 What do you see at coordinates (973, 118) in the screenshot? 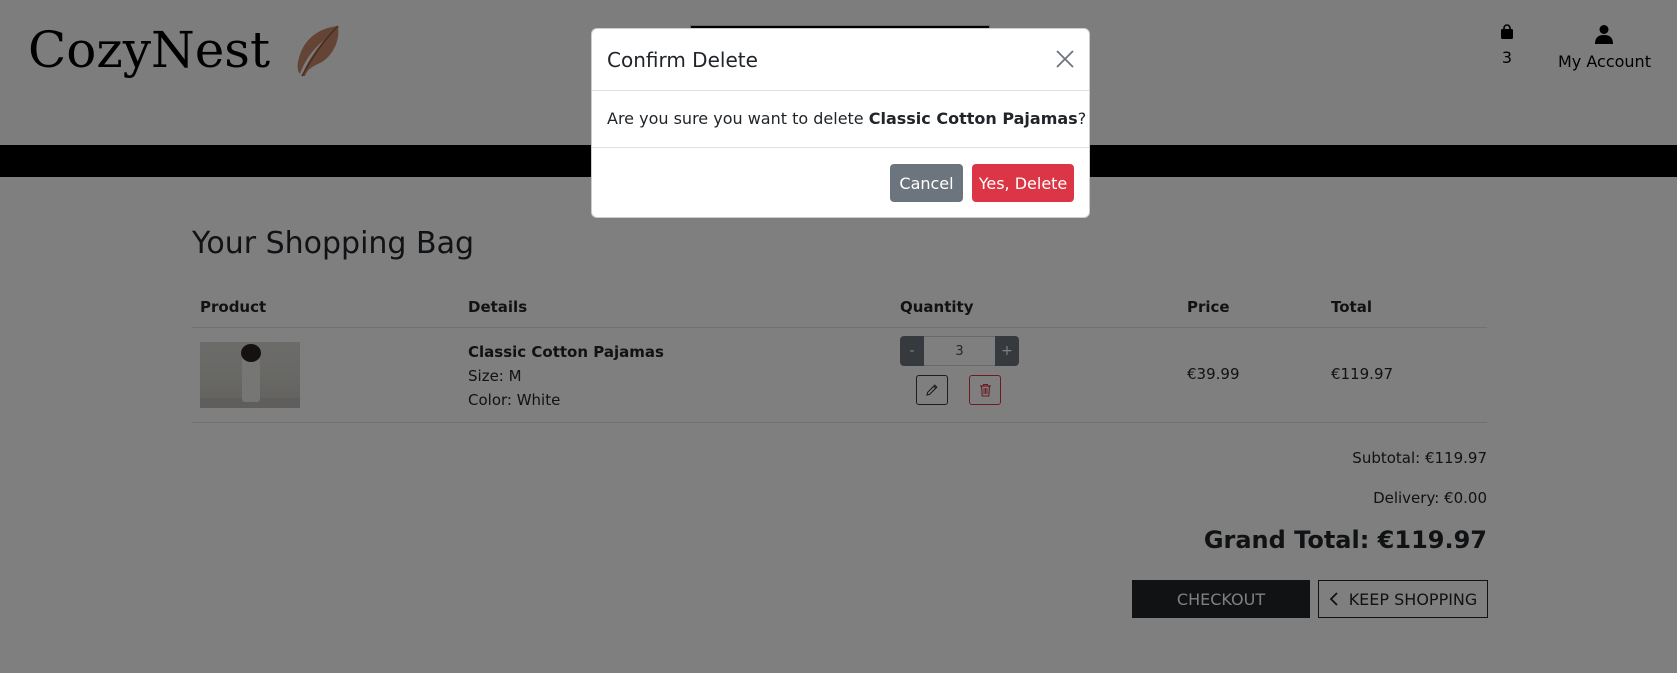
I see `modal-item-name: Classic Cotton Pajamas` at bounding box center [973, 118].